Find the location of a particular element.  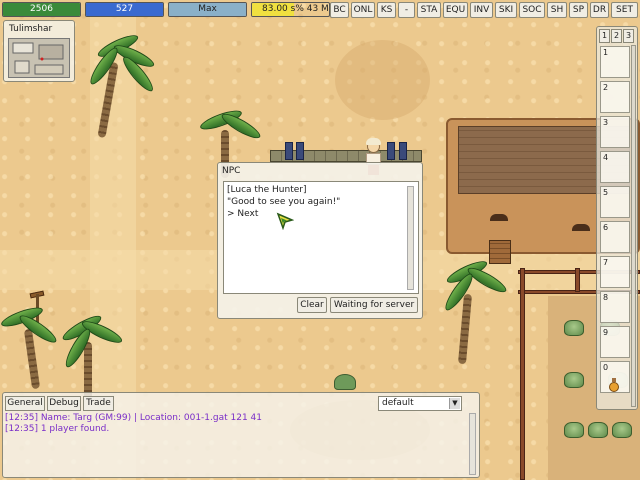

drop-button: DR is located at coordinates (599, 10).